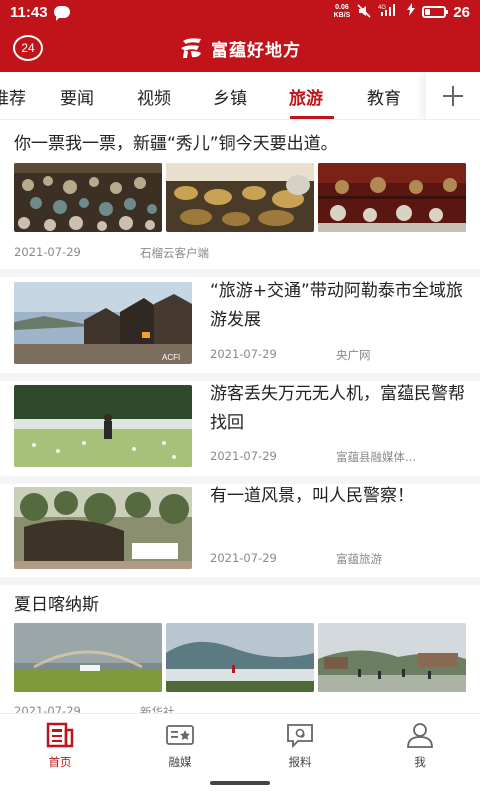 This screenshot has width=480, height=800. I want to click on plus-icon, so click(453, 96).